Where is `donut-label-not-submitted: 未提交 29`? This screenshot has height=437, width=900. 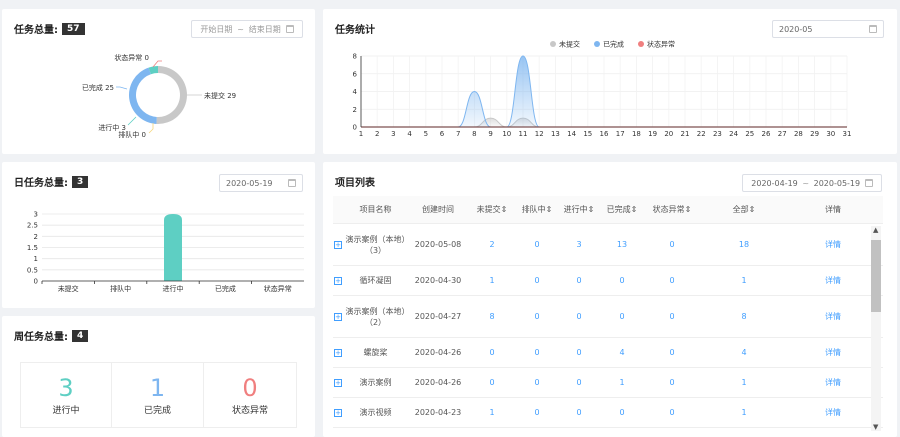
donut-label-not-submitted: 未提交 29 is located at coordinates (220, 95).